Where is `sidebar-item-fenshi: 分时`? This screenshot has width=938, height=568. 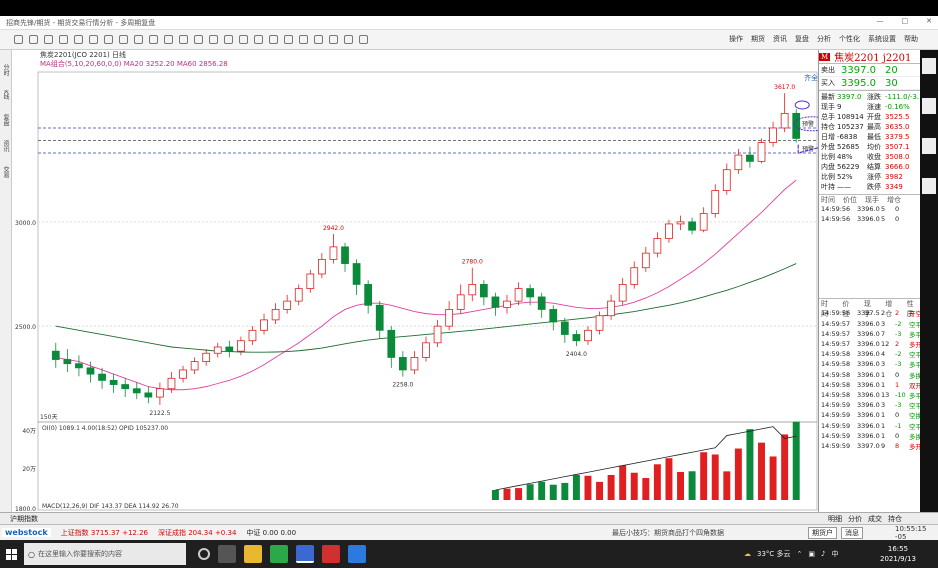
sidebar-item-fenshi: 分时 is located at coordinates (5, 70).